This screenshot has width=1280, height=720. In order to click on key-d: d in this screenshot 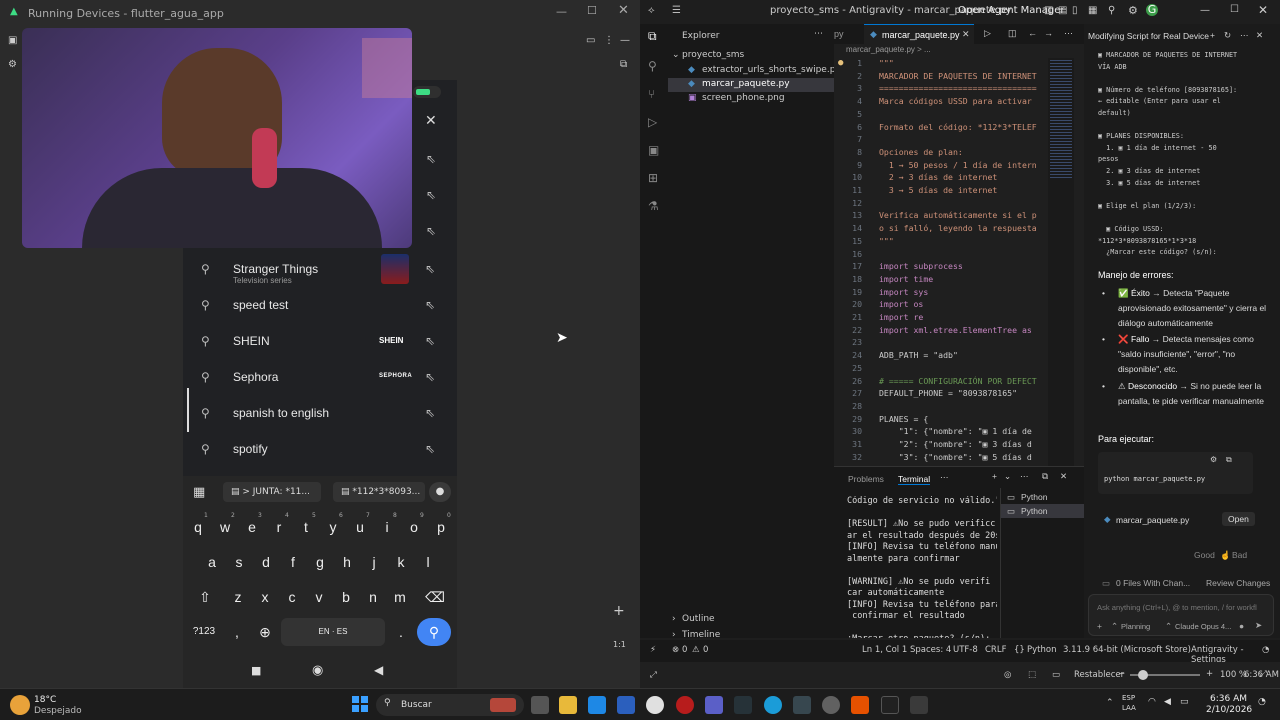, I will do `click(266, 562)`.